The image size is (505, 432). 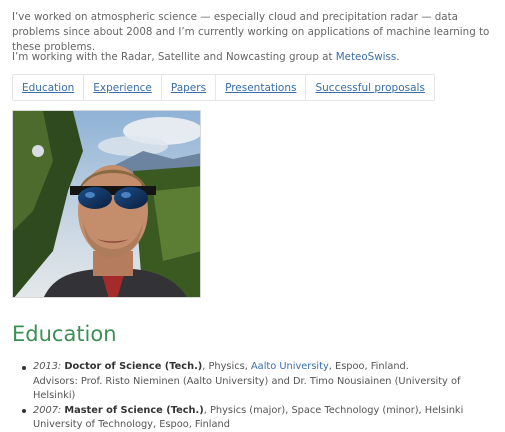 What do you see at coordinates (64, 334) in the screenshot?
I see `education-heading: Education` at bounding box center [64, 334].